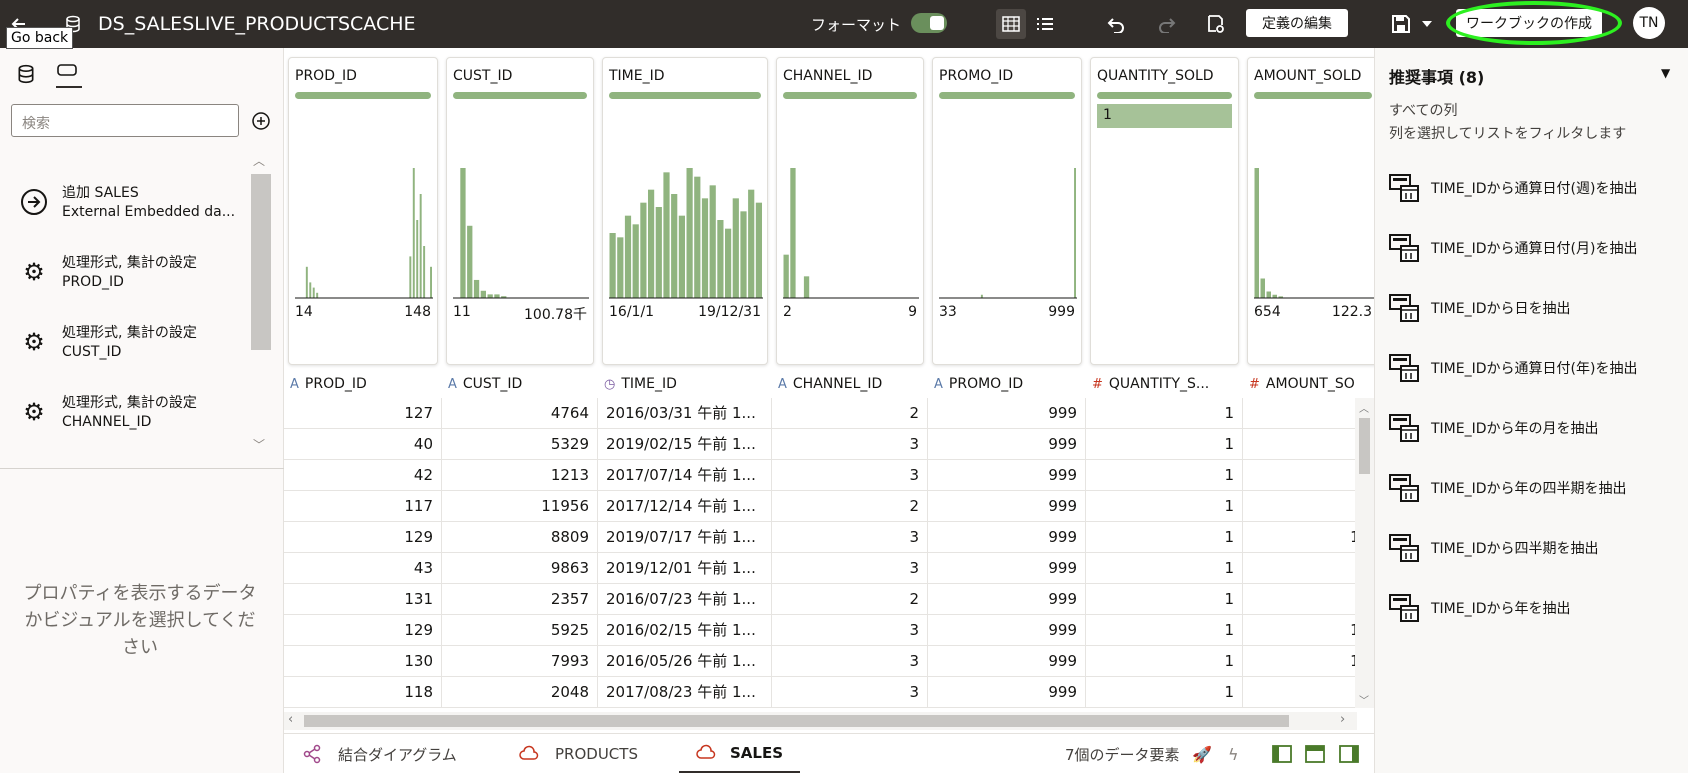 This screenshot has width=1688, height=773. What do you see at coordinates (1534, 308) in the screenshot?
I see `recommendation-item: TIME_IDから日を抽出` at bounding box center [1534, 308].